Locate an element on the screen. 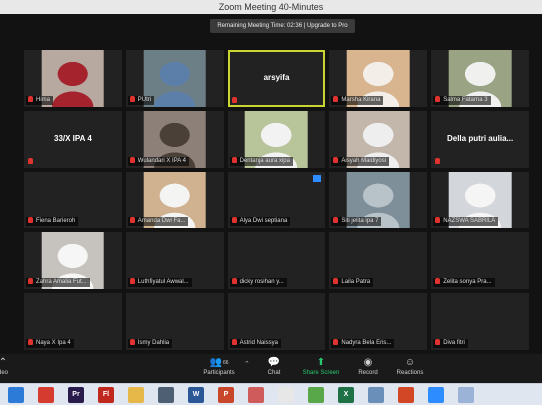 Image resolution: width=542 pixels, height=405 pixels. folder-icon is located at coordinates (136, 395).